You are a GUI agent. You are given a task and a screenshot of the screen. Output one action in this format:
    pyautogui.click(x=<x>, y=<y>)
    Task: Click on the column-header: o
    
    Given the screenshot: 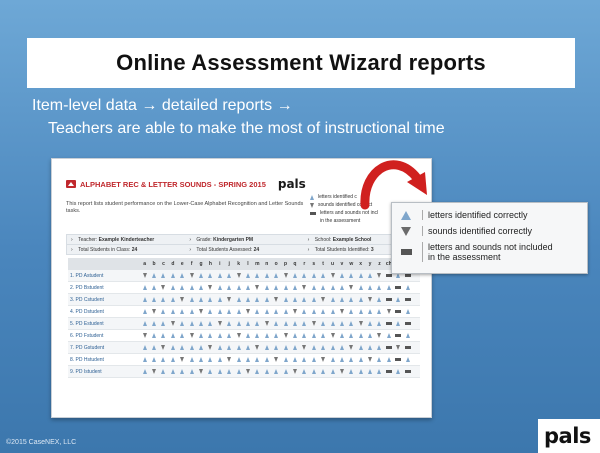 What is the action you would take?
    pyautogui.click(x=276, y=264)
    